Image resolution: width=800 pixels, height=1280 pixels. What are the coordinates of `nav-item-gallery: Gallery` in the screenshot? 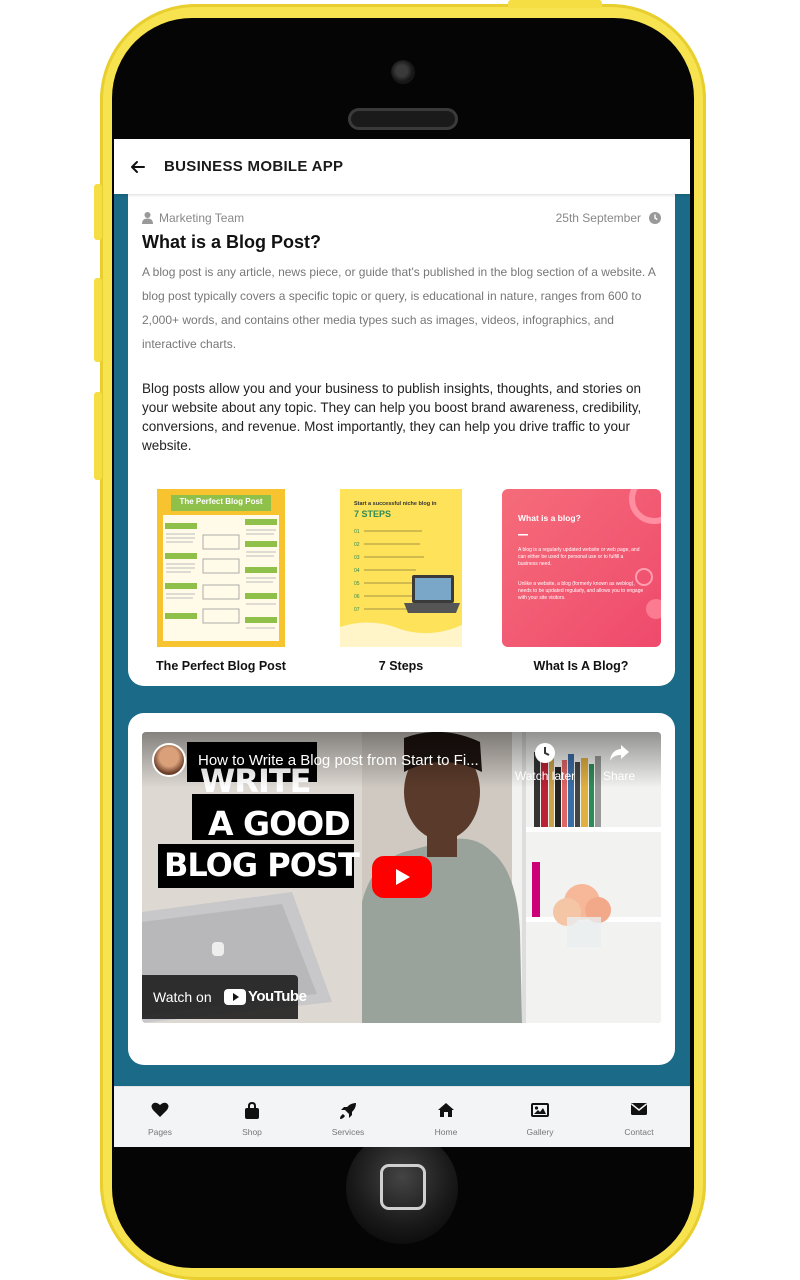 It's located at (540, 1117).